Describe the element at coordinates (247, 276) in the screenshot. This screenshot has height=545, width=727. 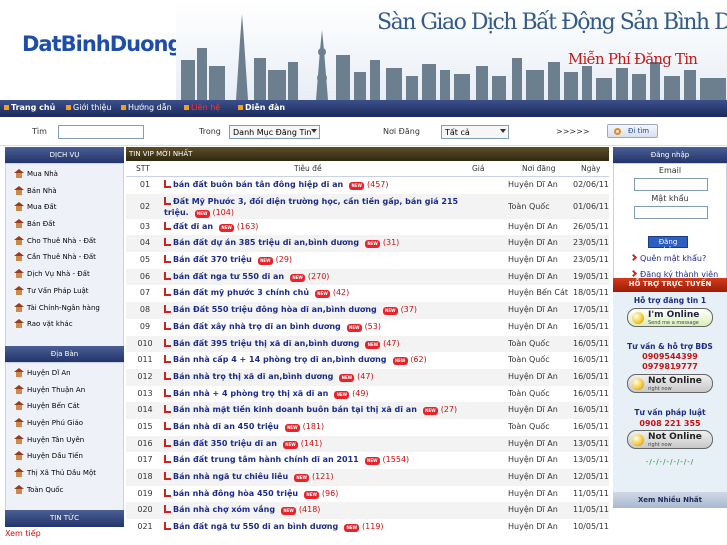
I see `listing-link: bán đất nga tư 550 dĩ an NEW (270)` at that location.